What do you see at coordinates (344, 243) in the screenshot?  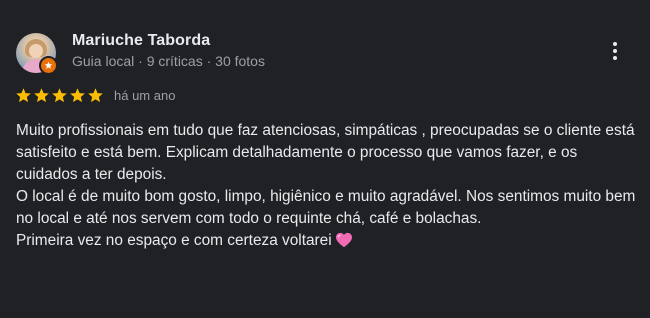 I see `pink-heart-icon` at bounding box center [344, 243].